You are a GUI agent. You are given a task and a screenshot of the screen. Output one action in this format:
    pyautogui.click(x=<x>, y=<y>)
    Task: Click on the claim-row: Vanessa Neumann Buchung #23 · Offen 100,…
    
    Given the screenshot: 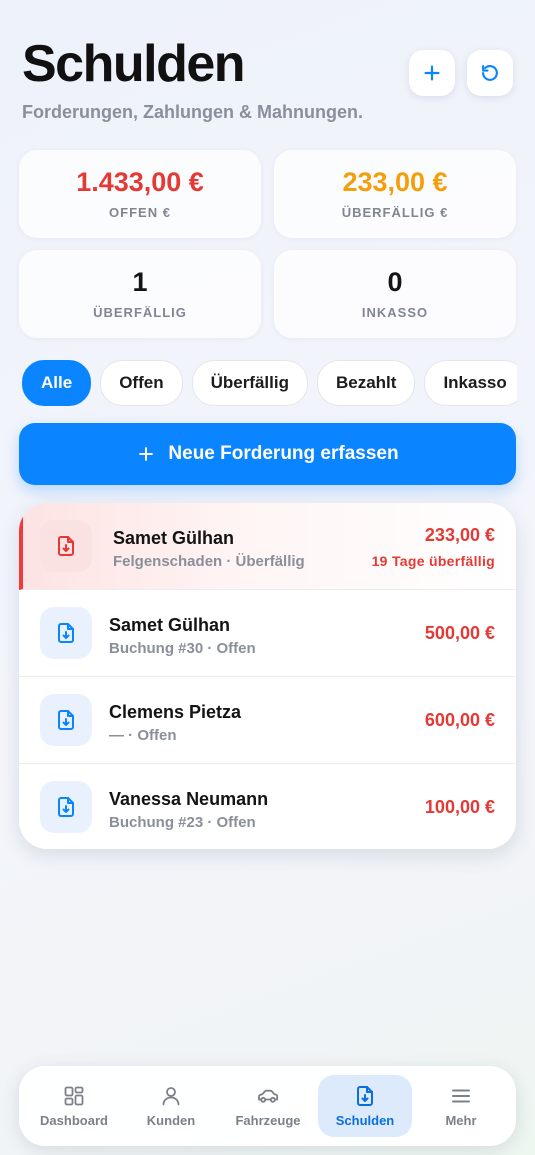 What is the action you would take?
    pyautogui.click(x=267, y=806)
    